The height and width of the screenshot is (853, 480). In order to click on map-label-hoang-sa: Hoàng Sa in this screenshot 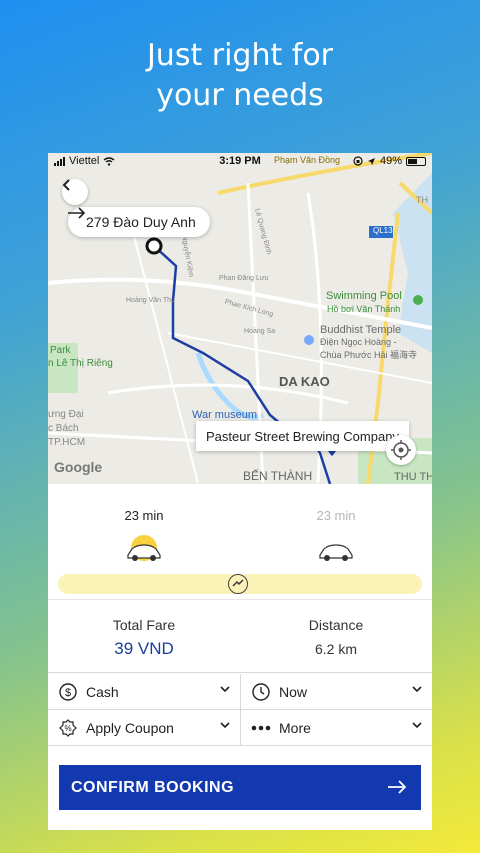, I will do `click(260, 331)`.